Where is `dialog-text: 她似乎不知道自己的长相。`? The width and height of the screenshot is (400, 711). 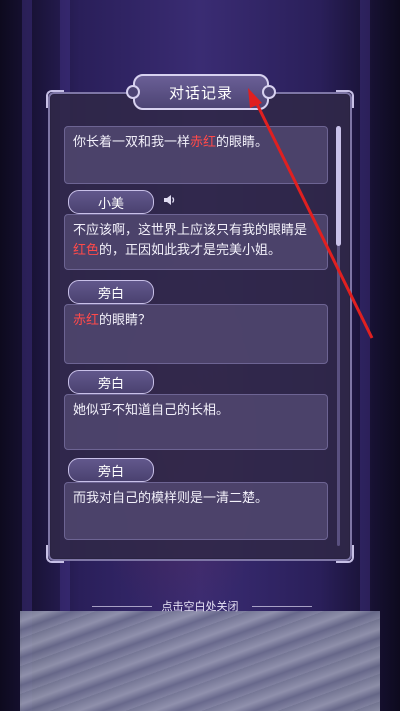
dialog-text: 她似乎不知道自己的长相。 is located at coordinates (151, 410).